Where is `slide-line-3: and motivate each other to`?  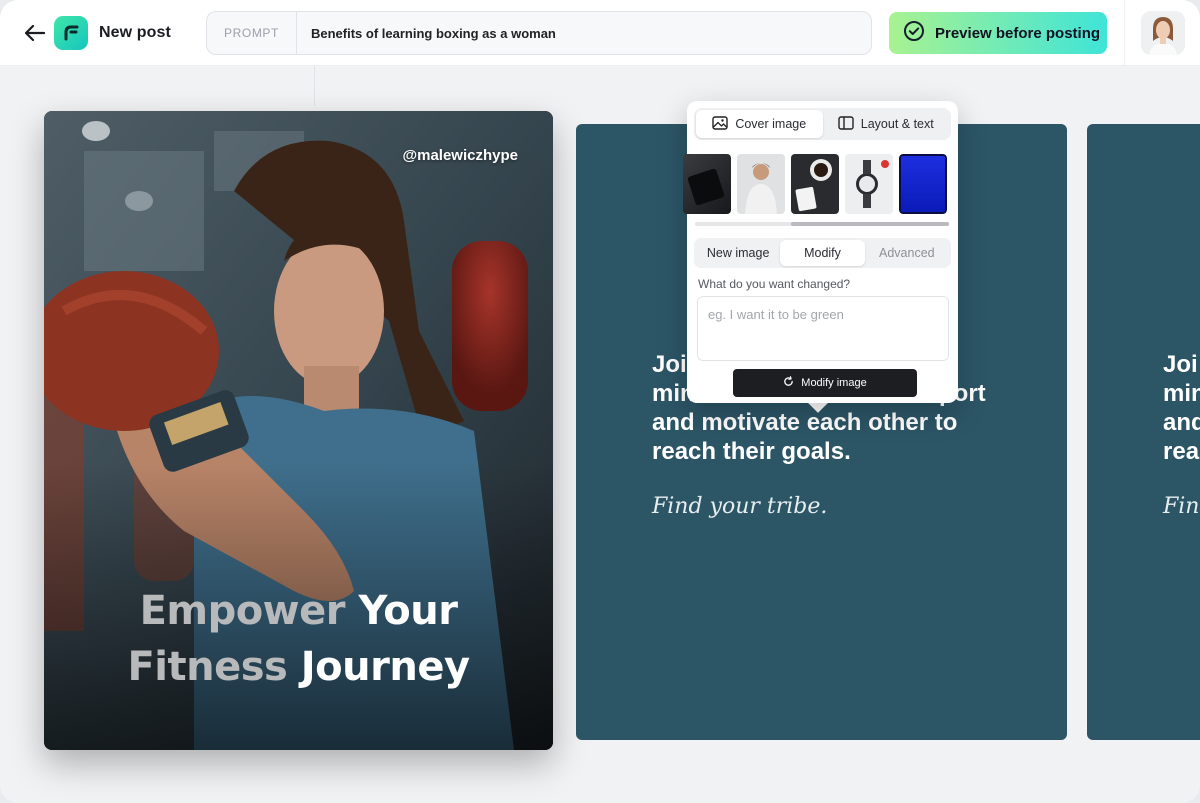 slide-line-3: and motivate each other to is located at coordinates (805, 422).